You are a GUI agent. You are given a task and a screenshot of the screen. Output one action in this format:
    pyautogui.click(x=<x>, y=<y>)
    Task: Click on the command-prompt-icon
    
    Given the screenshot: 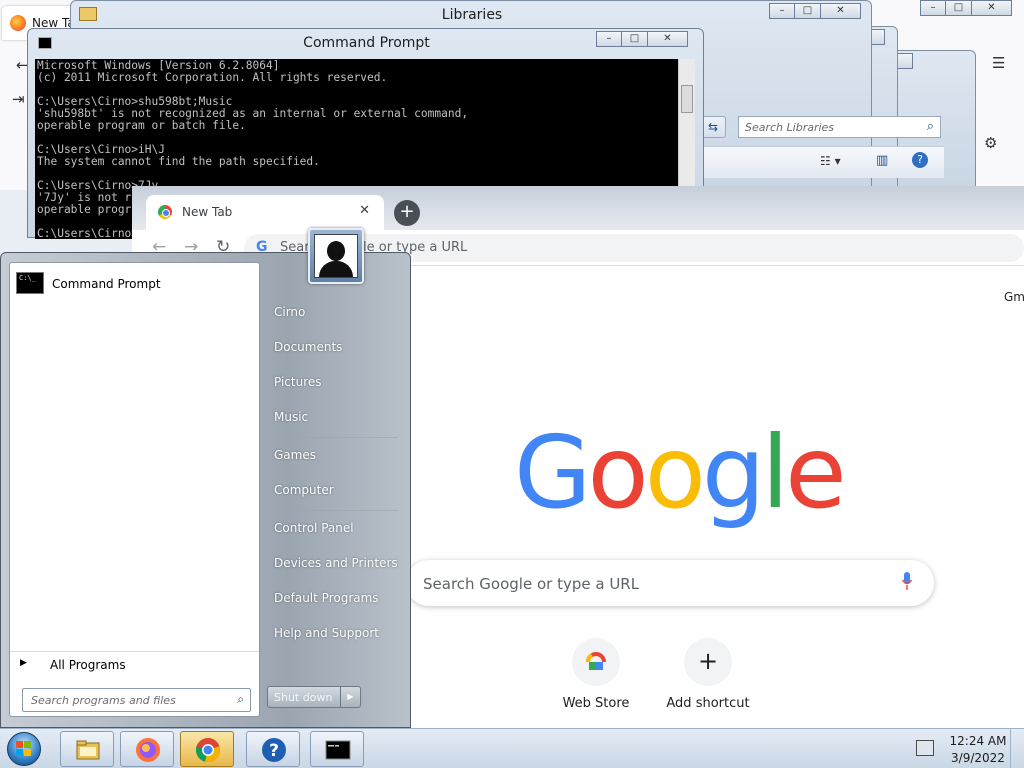 What is the action you would take?
    pyautogui.click(x=338, y=750)
    